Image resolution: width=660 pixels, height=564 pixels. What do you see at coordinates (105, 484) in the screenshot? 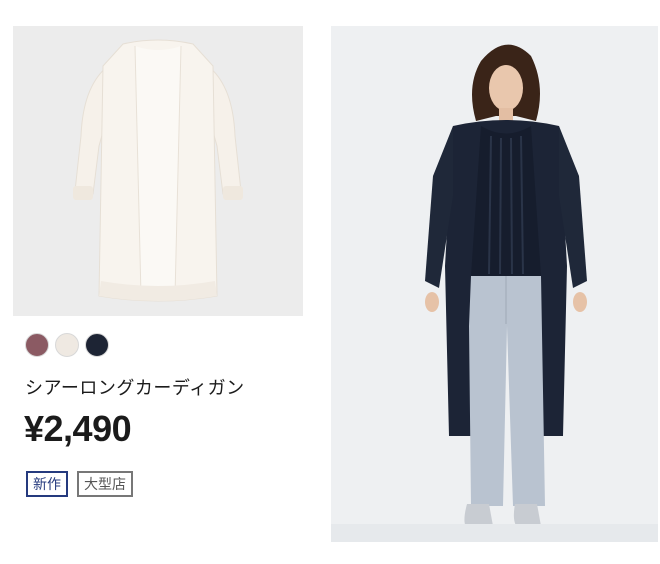
I see `large-store-badge: 大型店` at bounding box center [105, 484].